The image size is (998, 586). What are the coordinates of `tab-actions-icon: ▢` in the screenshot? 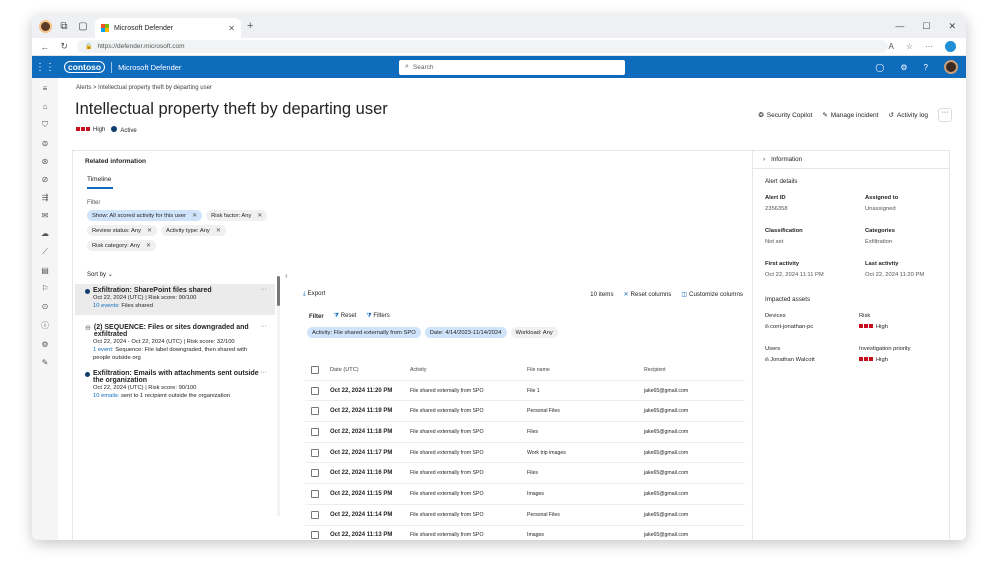 It's located at (83, 26).